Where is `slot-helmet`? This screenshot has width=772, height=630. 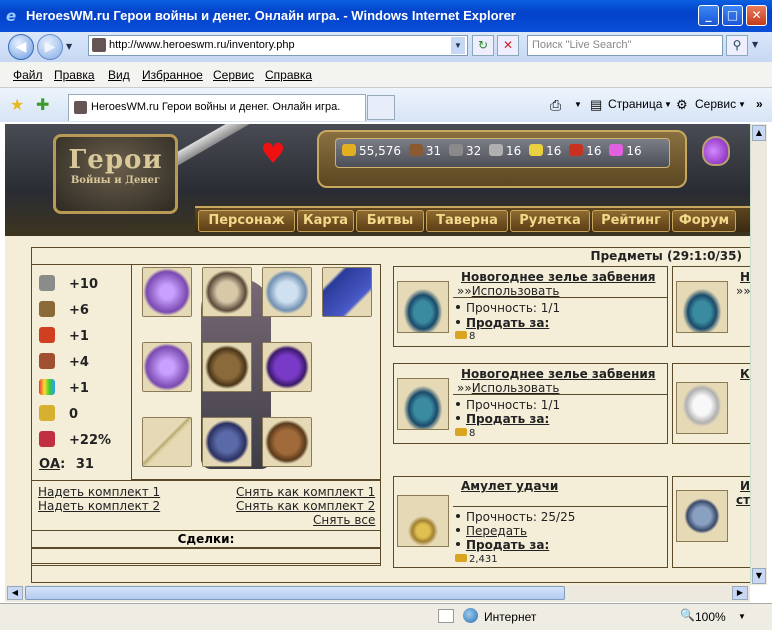 slot-helmet is located at coordinates (227, 292).